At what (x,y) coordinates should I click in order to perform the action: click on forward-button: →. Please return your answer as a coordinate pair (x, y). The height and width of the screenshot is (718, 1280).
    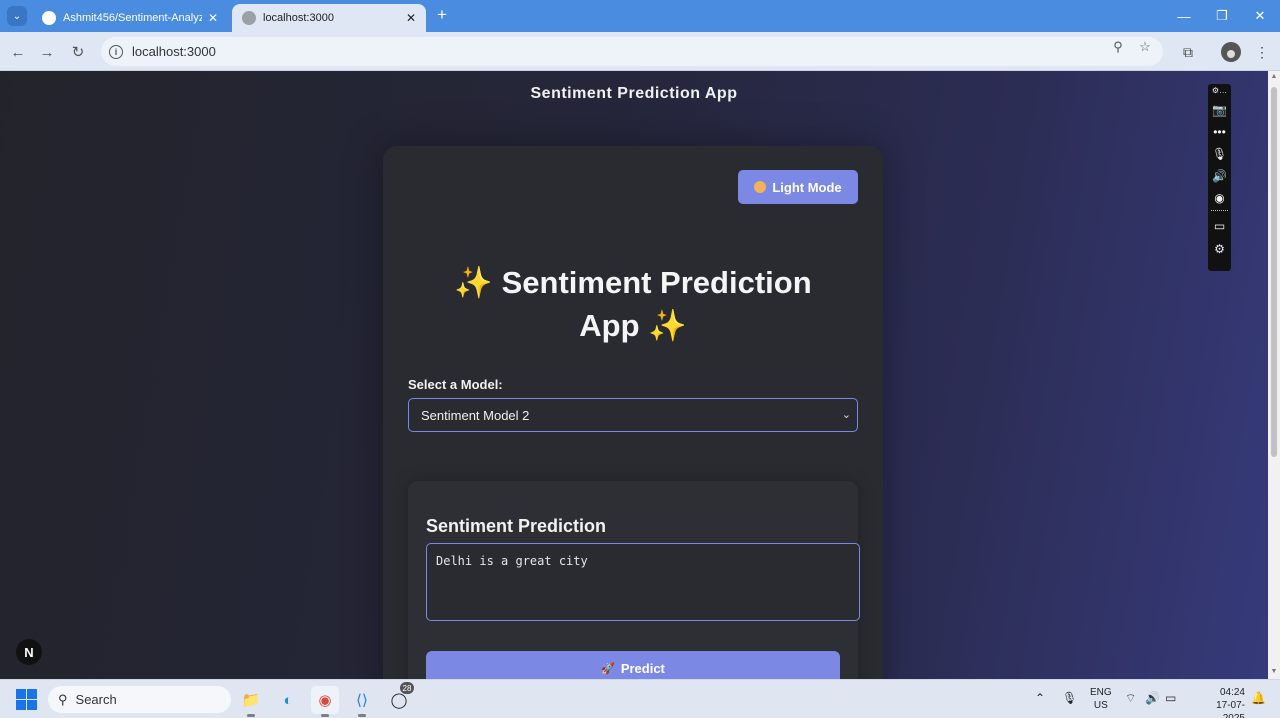
    Looking at the image, I should click on (47, 52).